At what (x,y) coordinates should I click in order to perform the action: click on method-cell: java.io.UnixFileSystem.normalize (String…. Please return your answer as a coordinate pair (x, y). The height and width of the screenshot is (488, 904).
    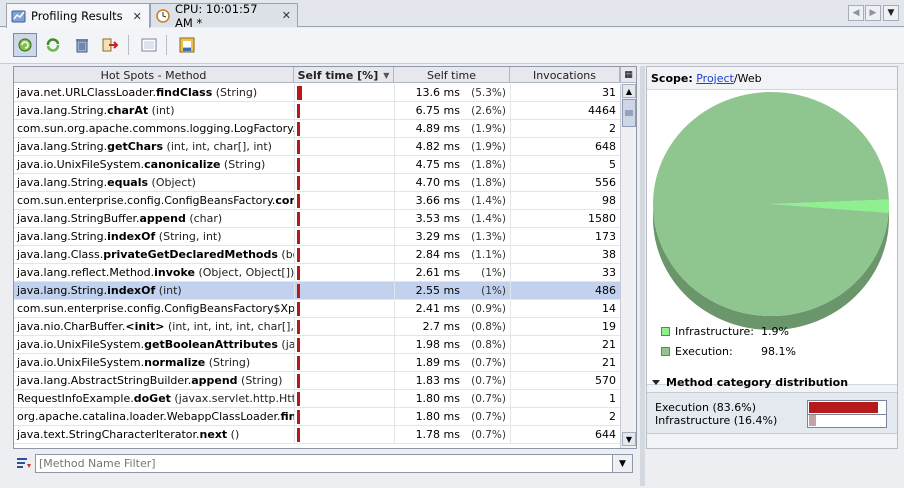
    Looking at the image, I should click on (154, 362).